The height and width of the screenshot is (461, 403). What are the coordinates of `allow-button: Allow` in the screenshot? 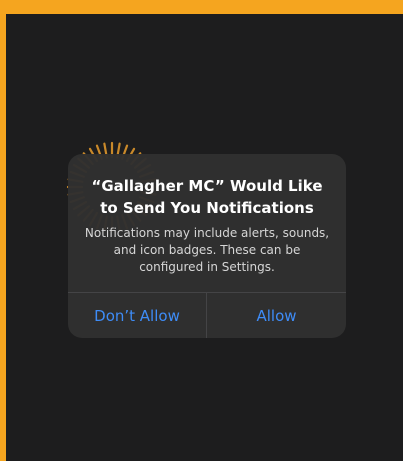 It's located at (276, 315).